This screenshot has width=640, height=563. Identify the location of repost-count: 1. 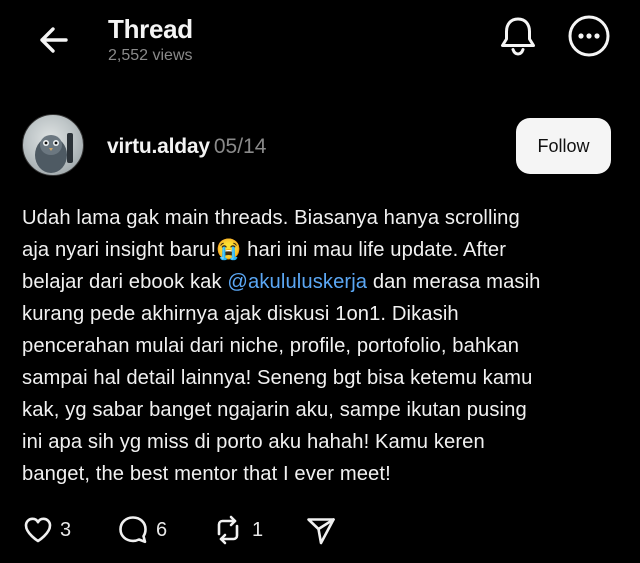
(258, 529).